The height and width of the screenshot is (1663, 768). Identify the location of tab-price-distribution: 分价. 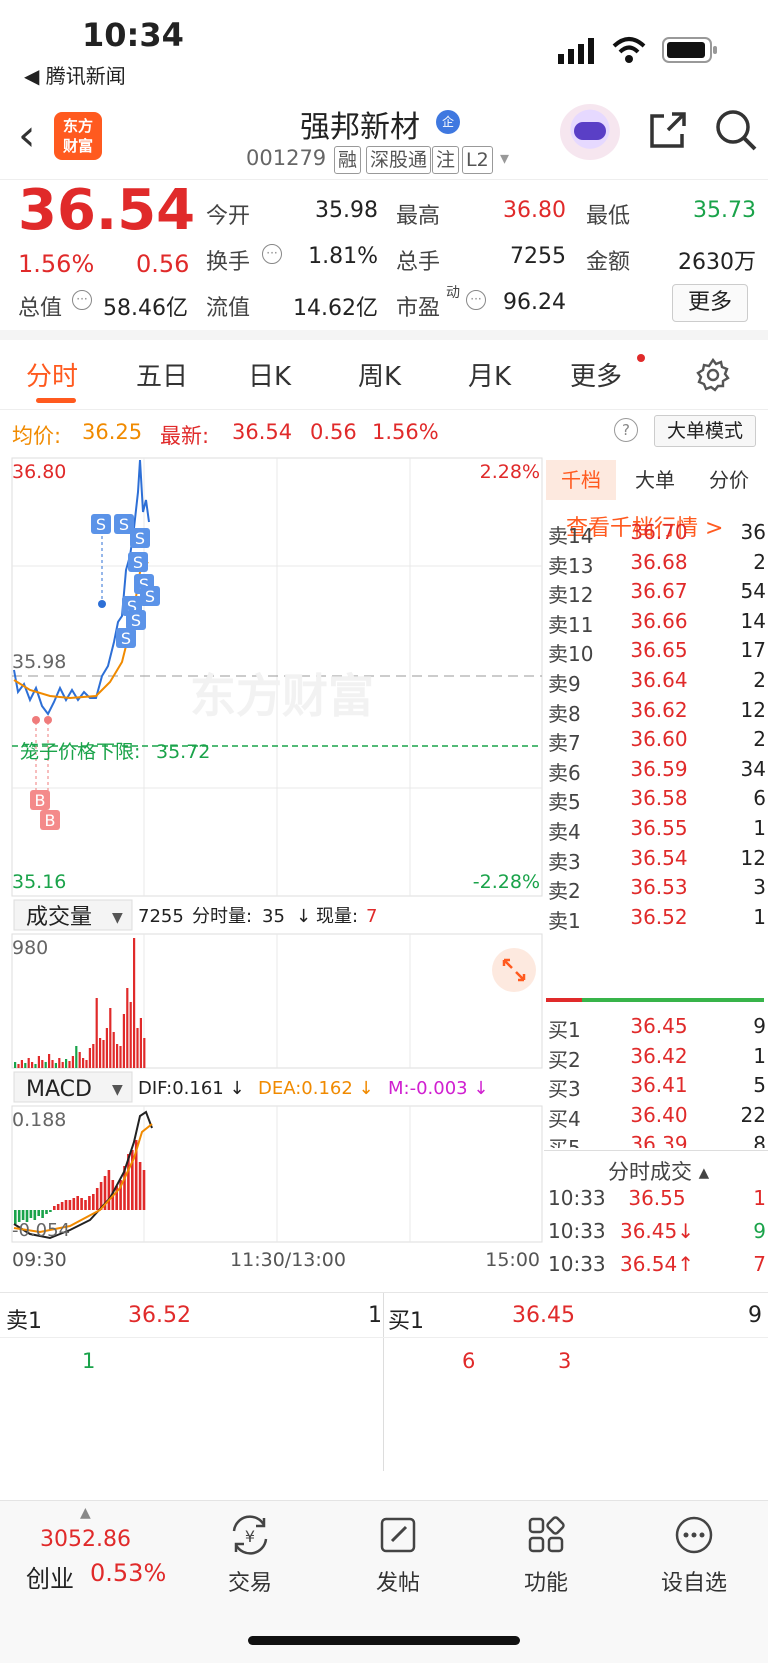
(729, 480).